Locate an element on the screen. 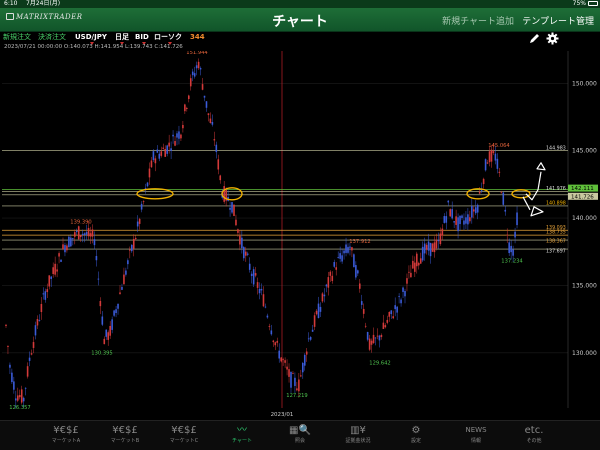 This screenshot has height=450, width=600. market-b-icon: ¥€$£ is located at coordinates (125, 430).